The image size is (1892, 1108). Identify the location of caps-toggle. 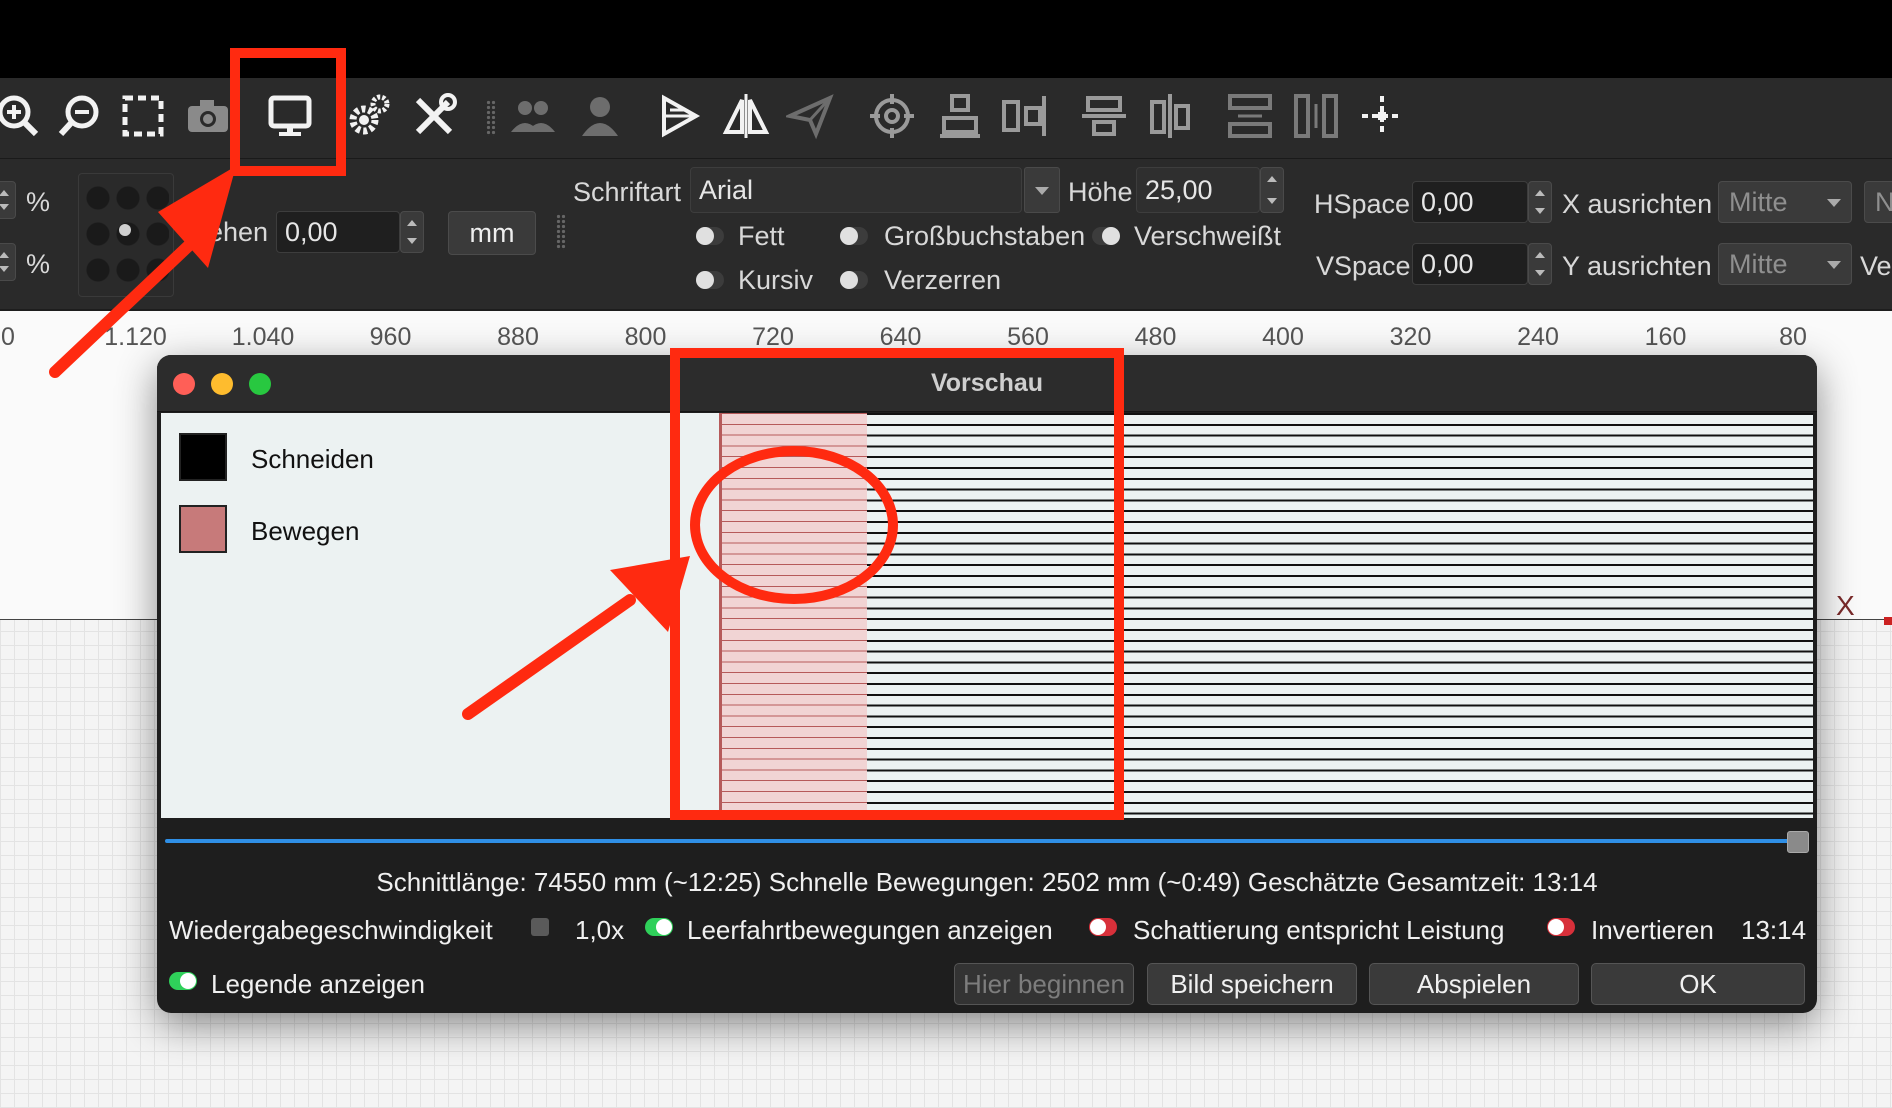
(854, 236).